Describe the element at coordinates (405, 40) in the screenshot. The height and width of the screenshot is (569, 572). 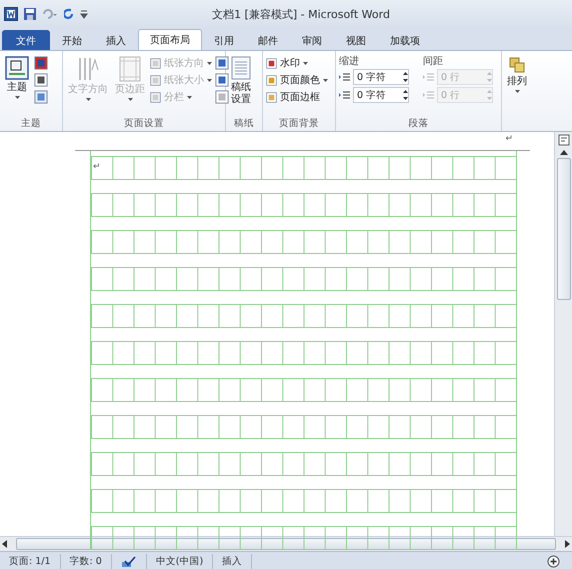
I see `ribbon-tab: 加载项` at that location.